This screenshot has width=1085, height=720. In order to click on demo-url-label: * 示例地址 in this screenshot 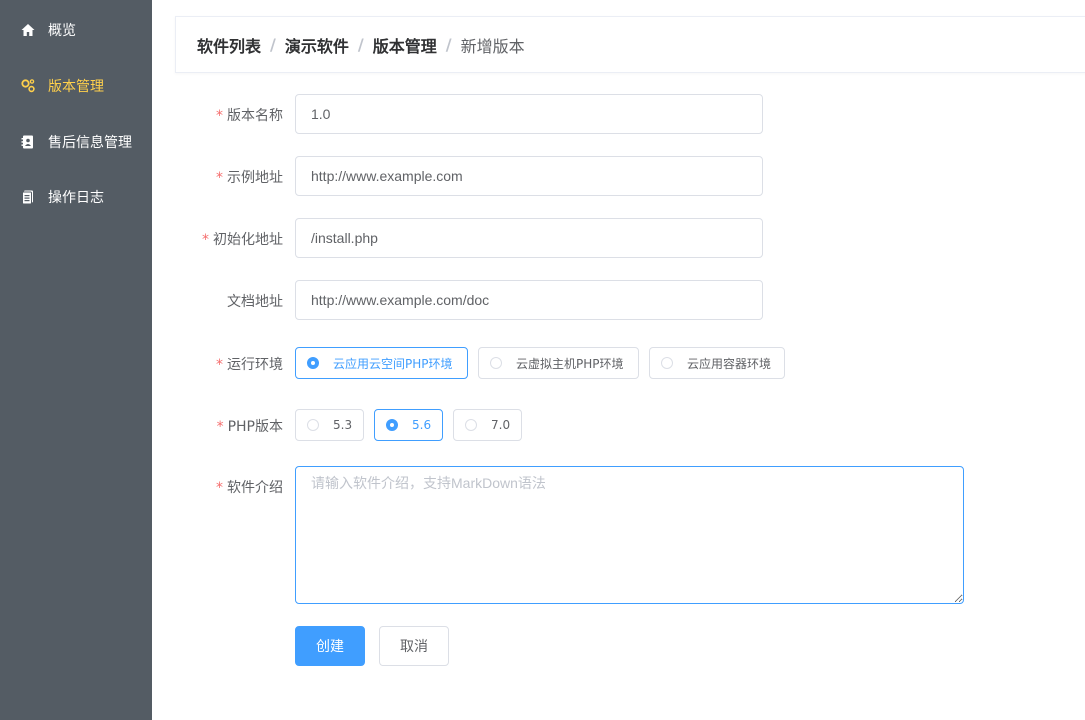, I will do `click(249, 178)`.